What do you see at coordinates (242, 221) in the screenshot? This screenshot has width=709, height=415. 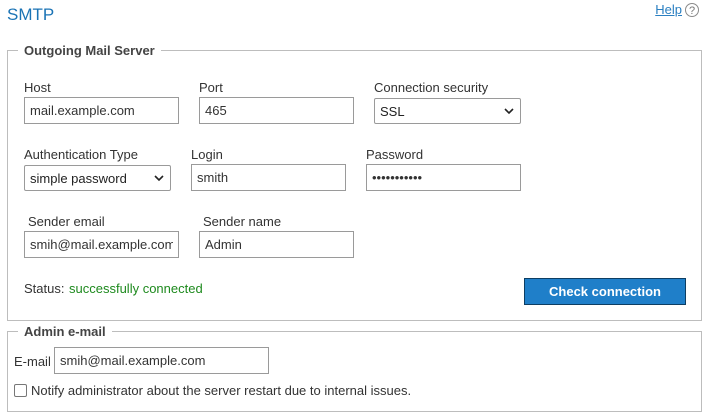 I see `sender-name-label: Sender name` at bounding box center [242, 221].